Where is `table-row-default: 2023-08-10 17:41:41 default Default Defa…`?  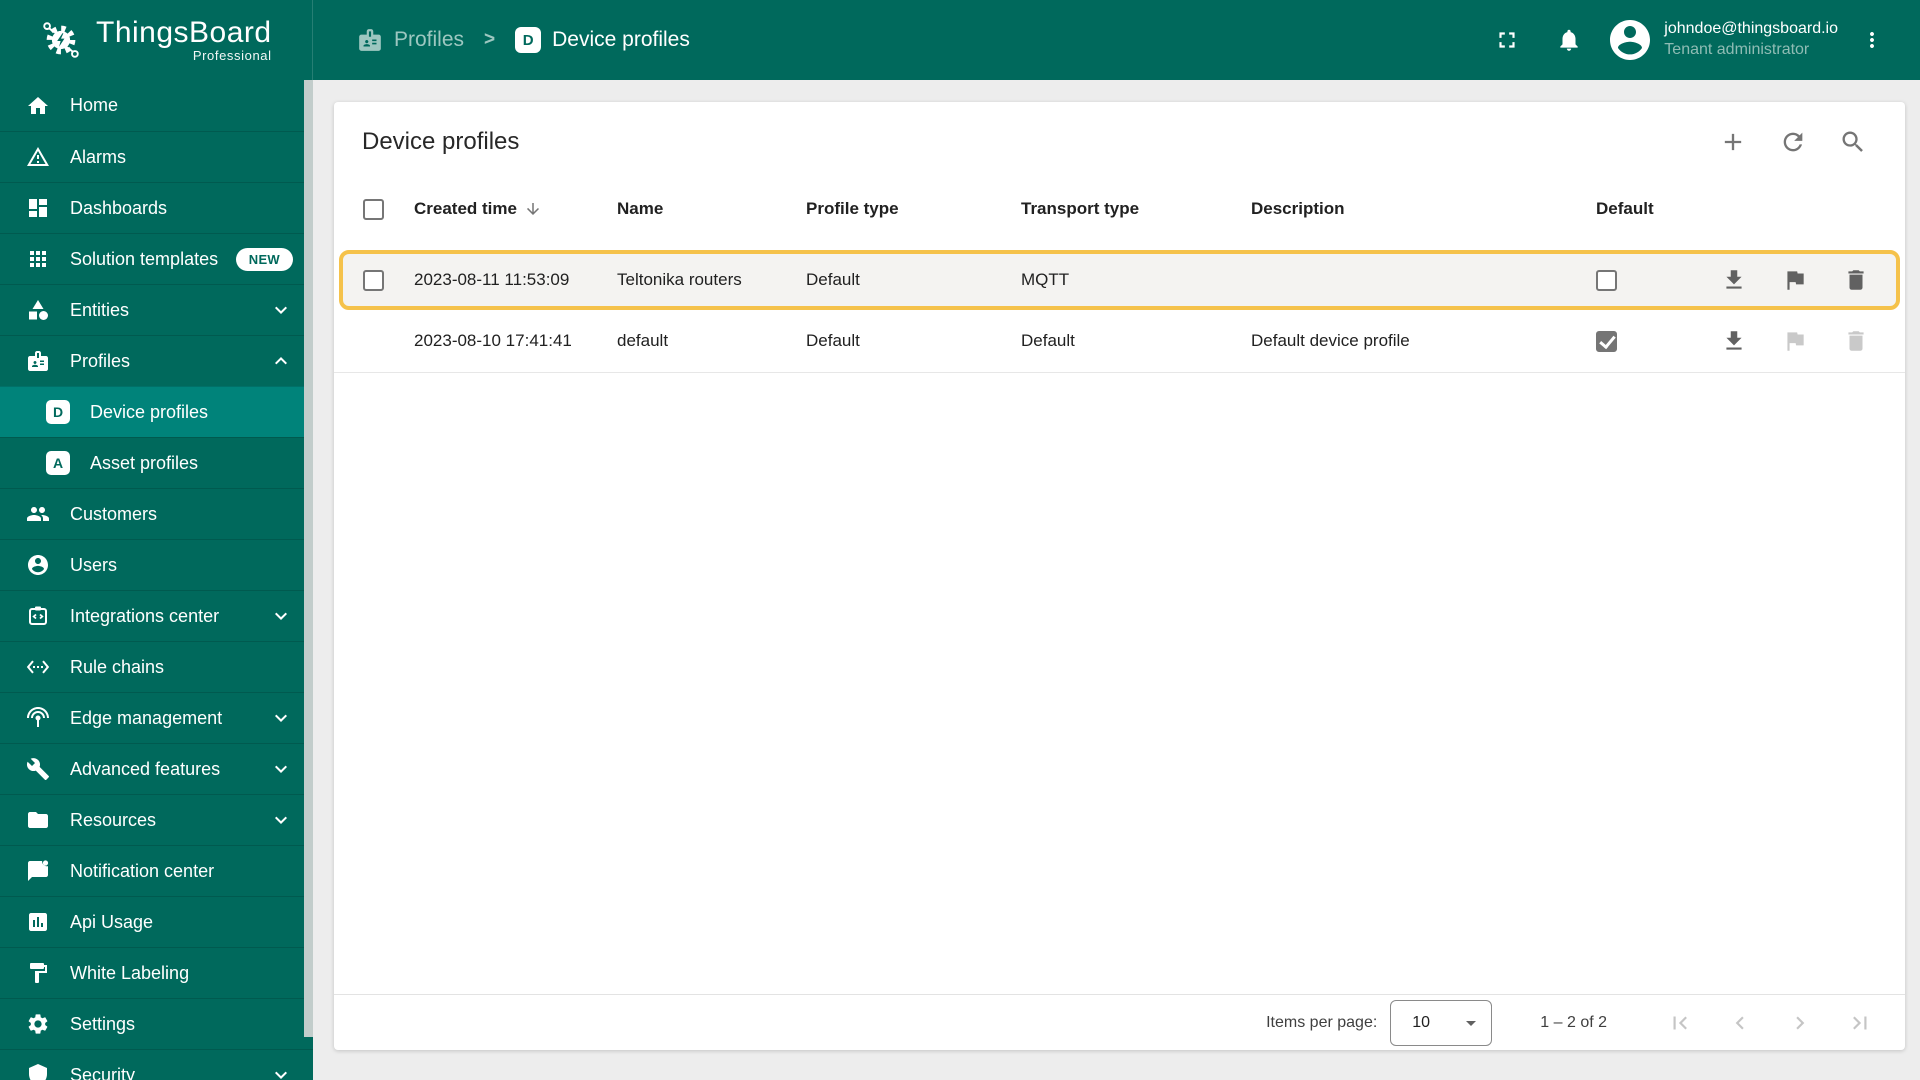
table-row-default: 2023-08-10 17:41:41 default Default Defa… is located at coordinates (1119, 341).